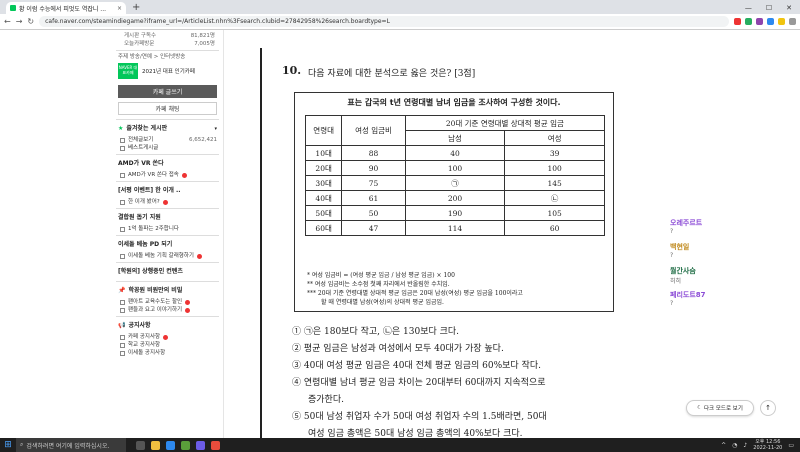  Describe the element at coordinates (136, 8) in the screenshot. I see `new-tab-button: +` at that location.